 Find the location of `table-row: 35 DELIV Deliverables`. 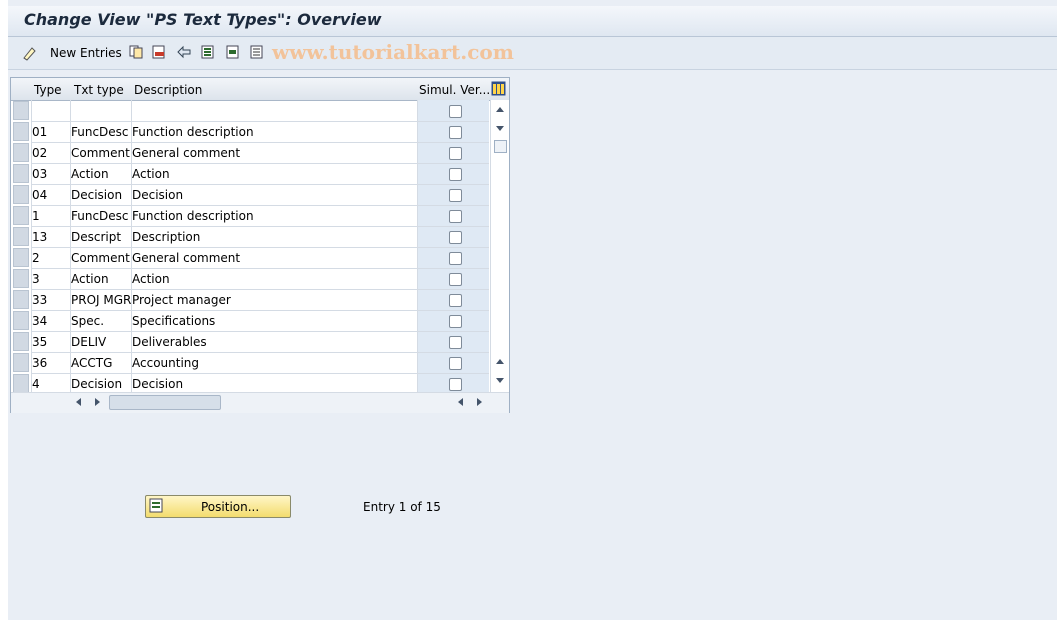

table-row: 35 DELIV Deliverables is located at coordinates (250, 341).